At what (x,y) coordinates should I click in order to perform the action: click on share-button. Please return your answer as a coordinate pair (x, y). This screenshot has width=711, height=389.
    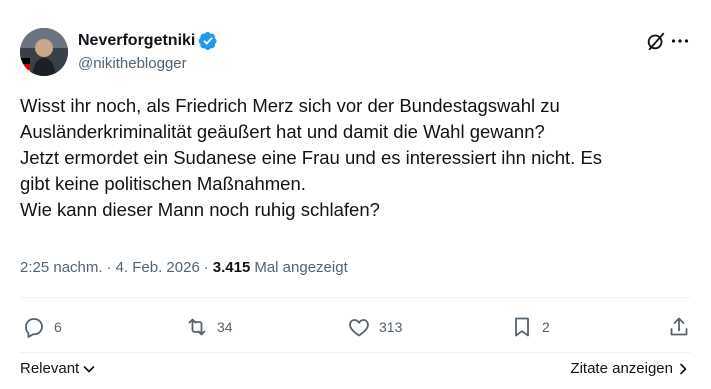
    Looking at the image, I should click on (679, 327).